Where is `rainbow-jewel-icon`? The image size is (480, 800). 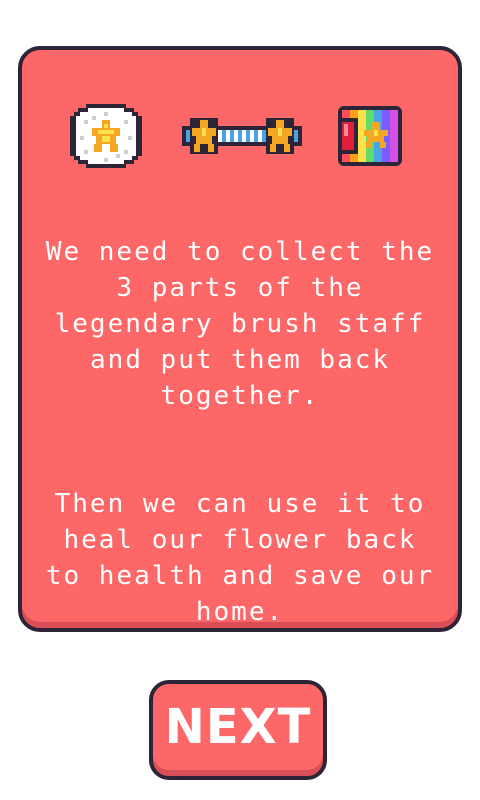
rainbow-jewel-icon is located at coordinates (370, 136).